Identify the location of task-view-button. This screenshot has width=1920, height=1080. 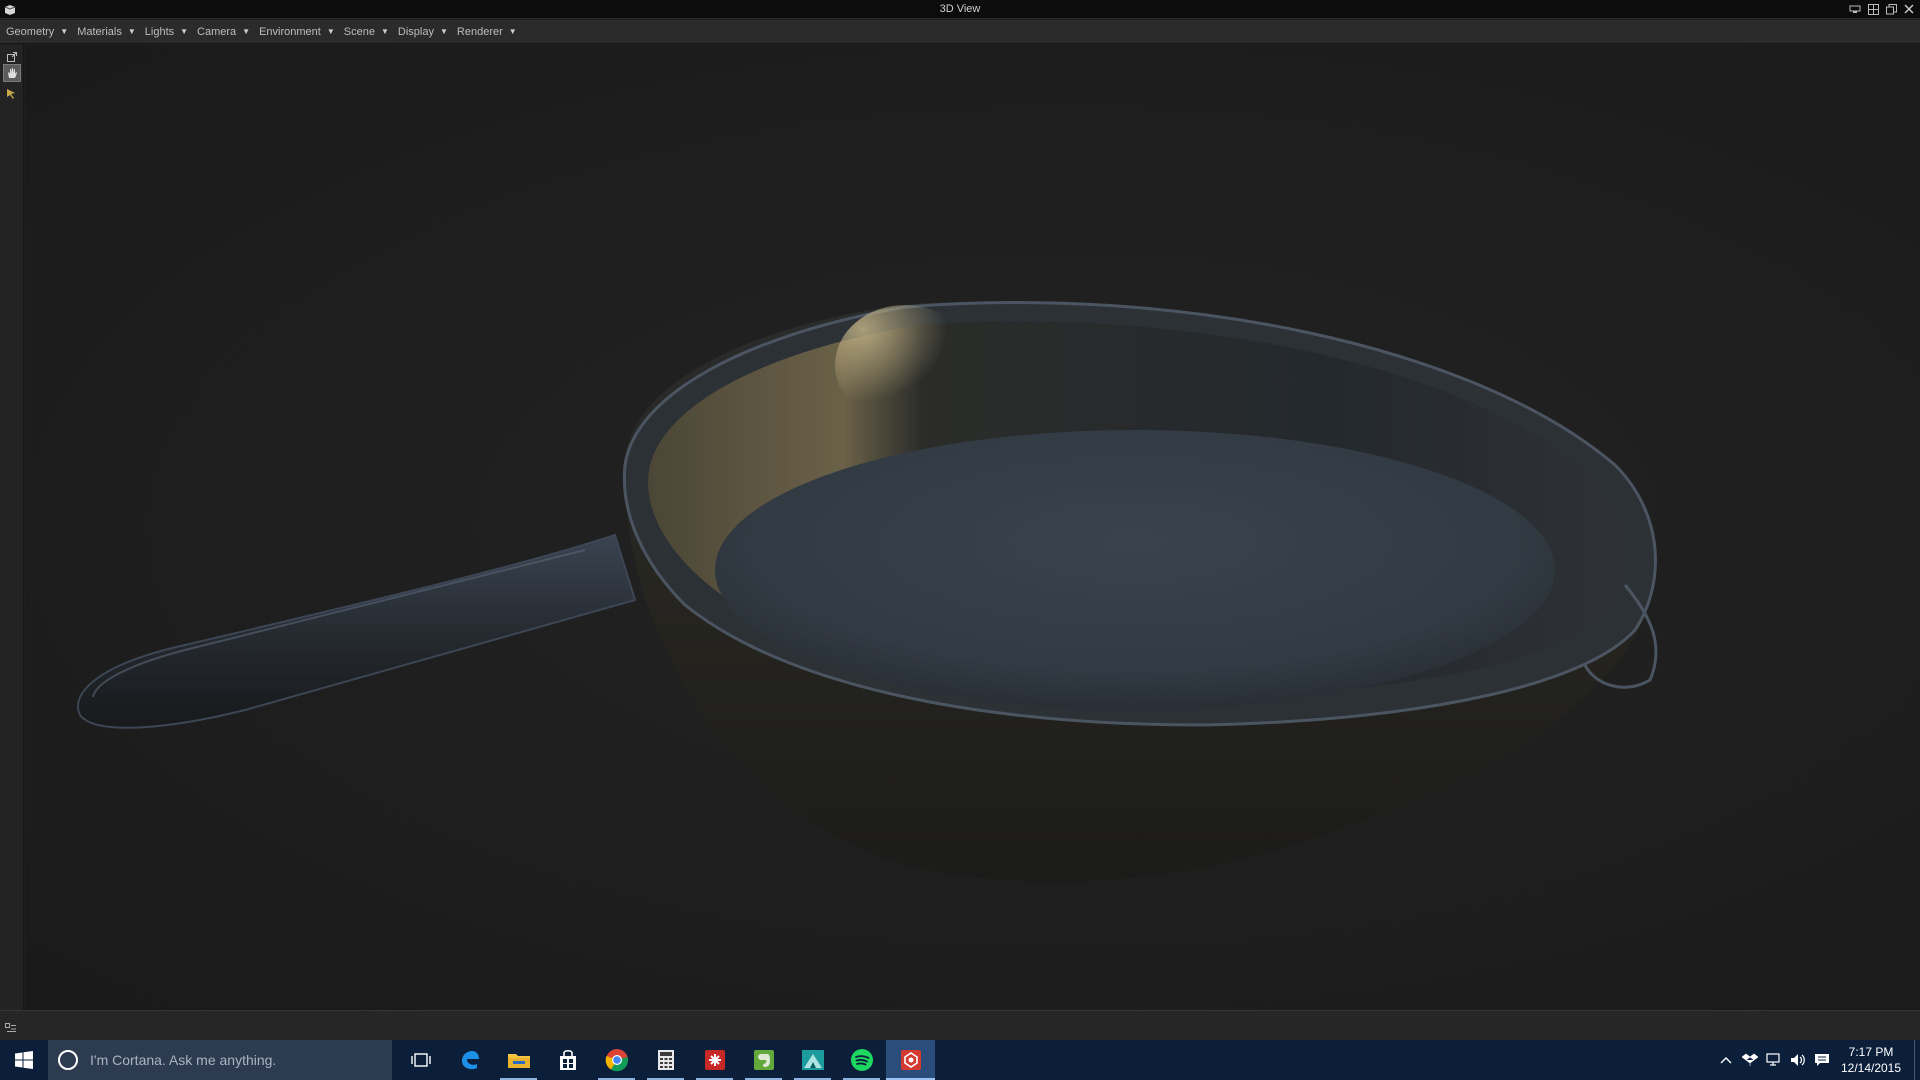
(420, 1060).